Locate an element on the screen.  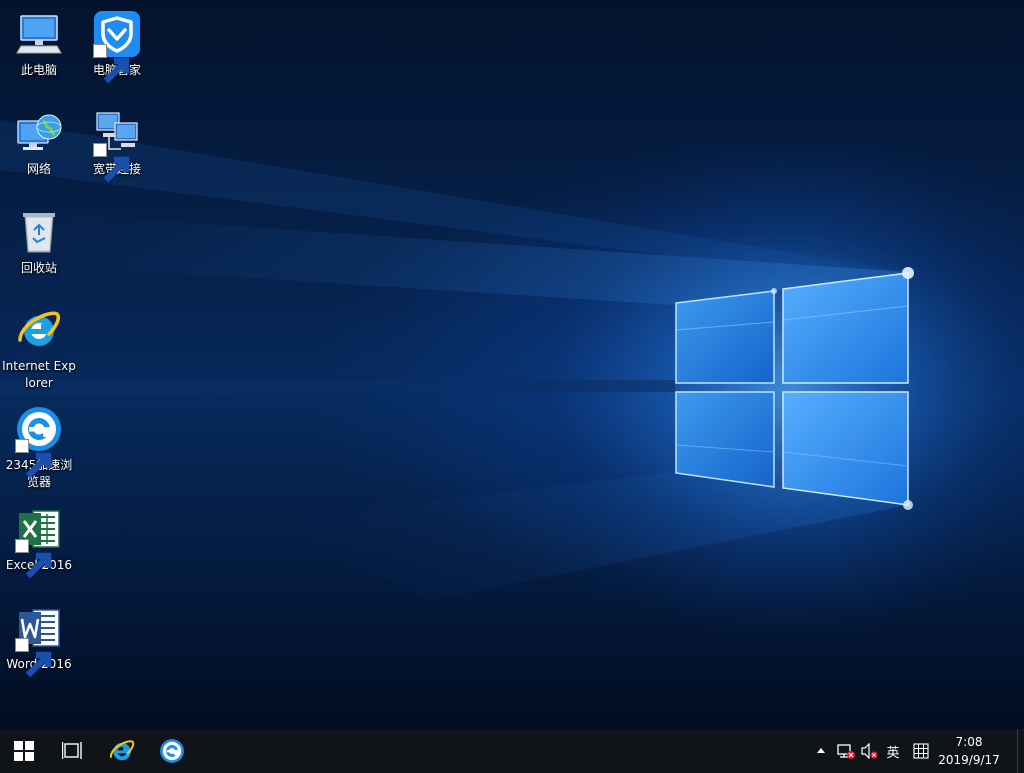
volume-muted-icon is located at coordinates (869, 751).